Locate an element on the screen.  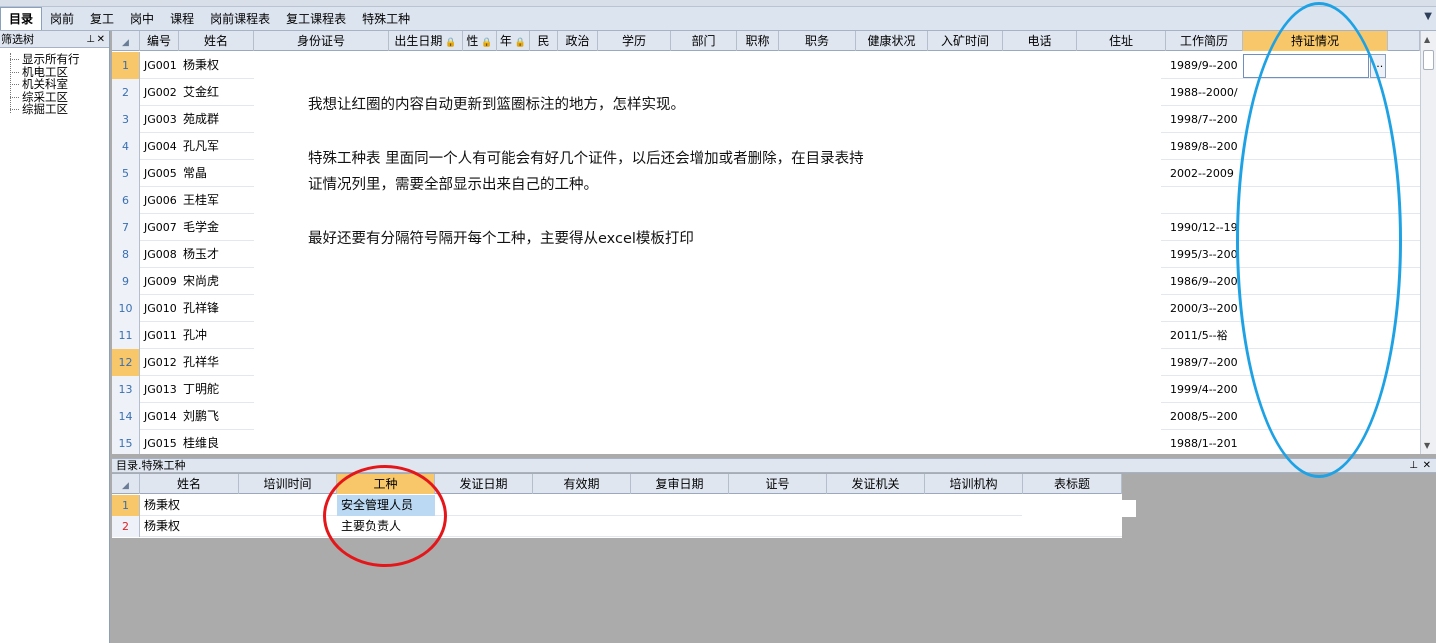
cell-work-history: 2000/3--200 is located at coordinates (1204, 308).